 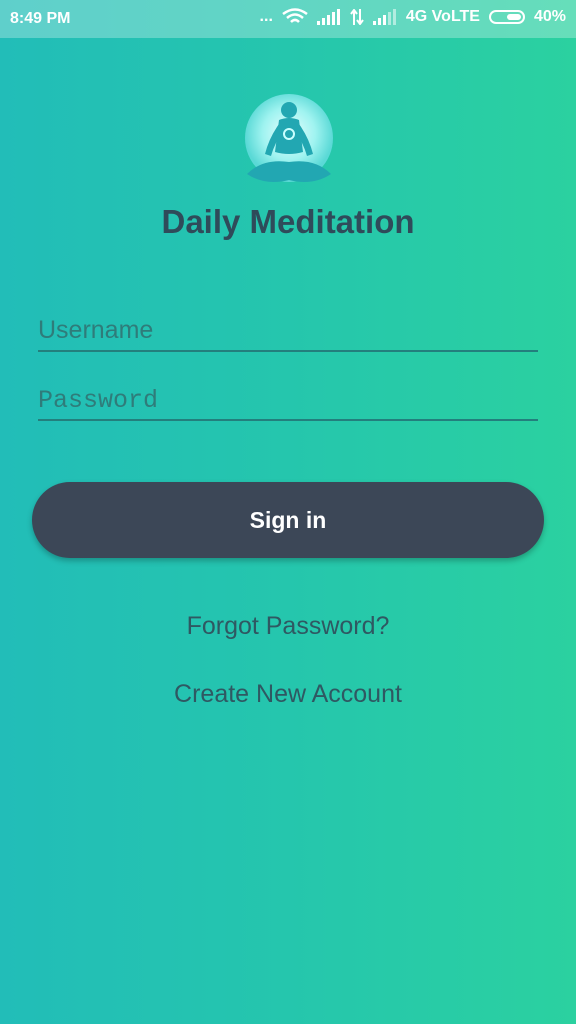 I want to click on username-underline, so click(x=288, y=351).